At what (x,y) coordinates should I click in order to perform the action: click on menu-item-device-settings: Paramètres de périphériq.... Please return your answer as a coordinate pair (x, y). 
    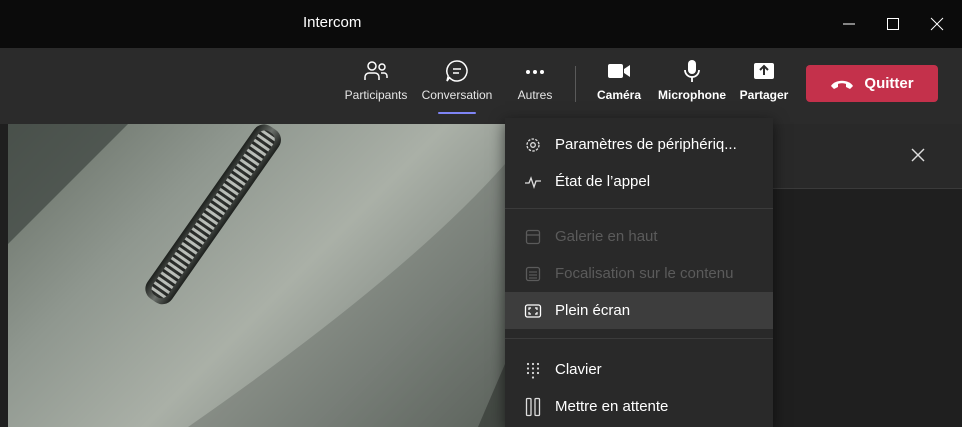
    Looking at the image, I should click on (639, 144).